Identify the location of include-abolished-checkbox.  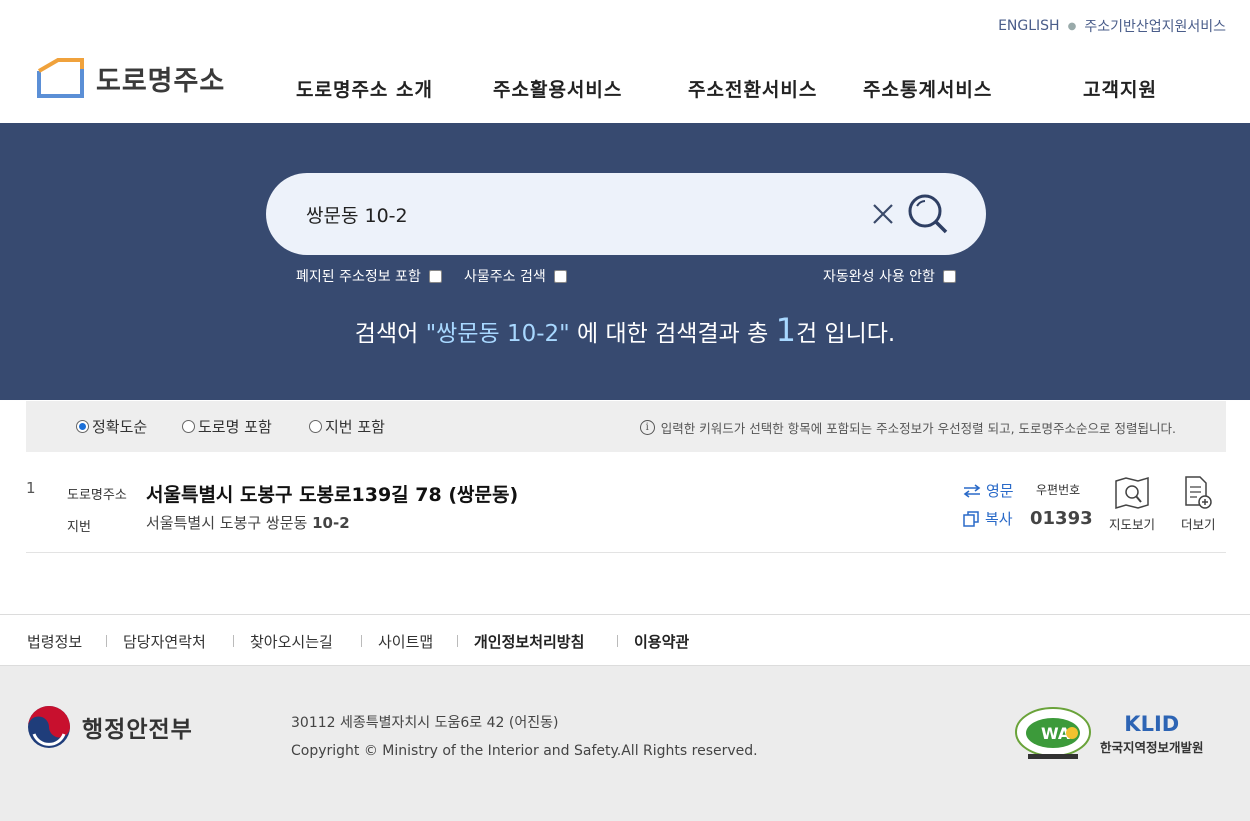
(435, 276).